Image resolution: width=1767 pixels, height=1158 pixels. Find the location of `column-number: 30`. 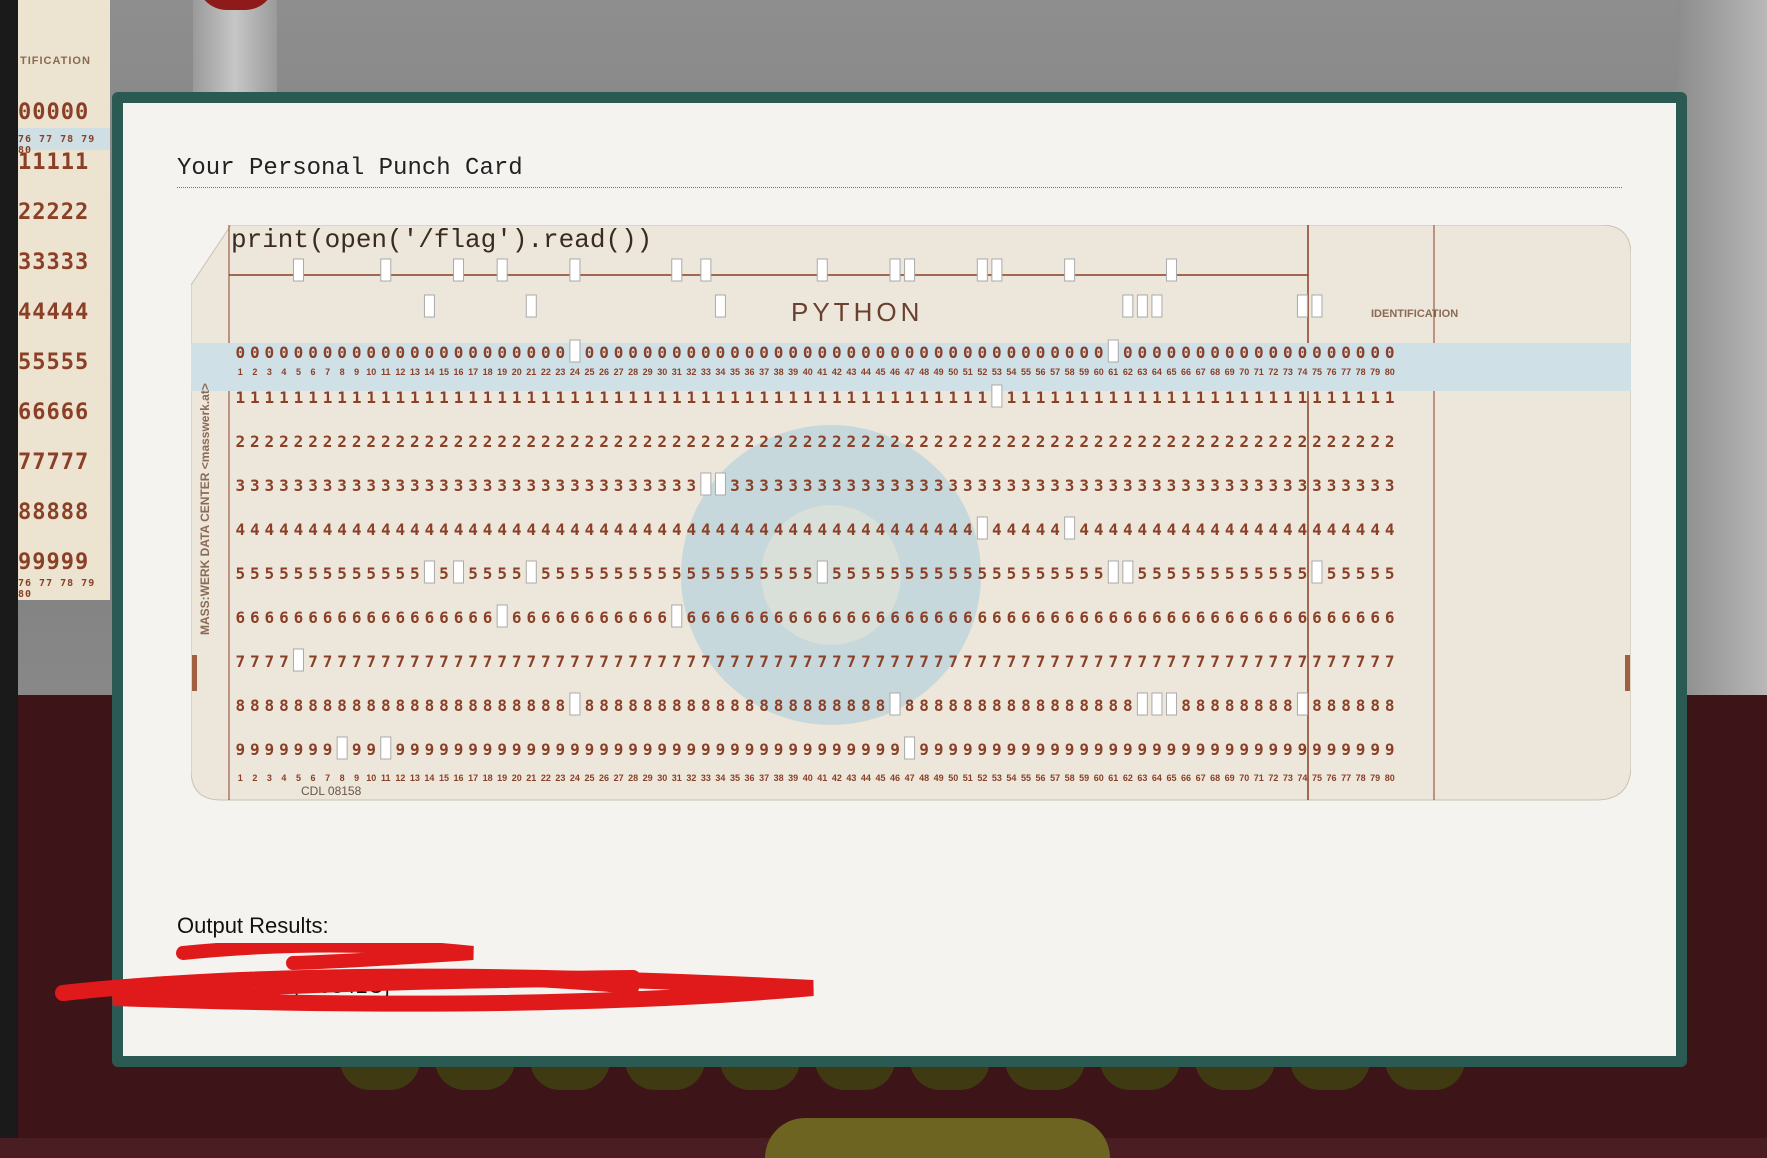

column-number: 30 is located at coordinates (662, 778).